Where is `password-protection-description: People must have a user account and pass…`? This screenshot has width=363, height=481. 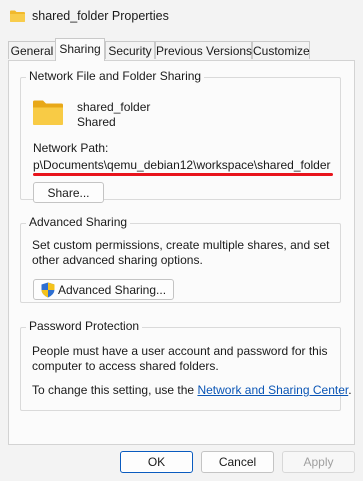
password-protection-description: People must have a user account and pass… is located at coordinates (180, 358).